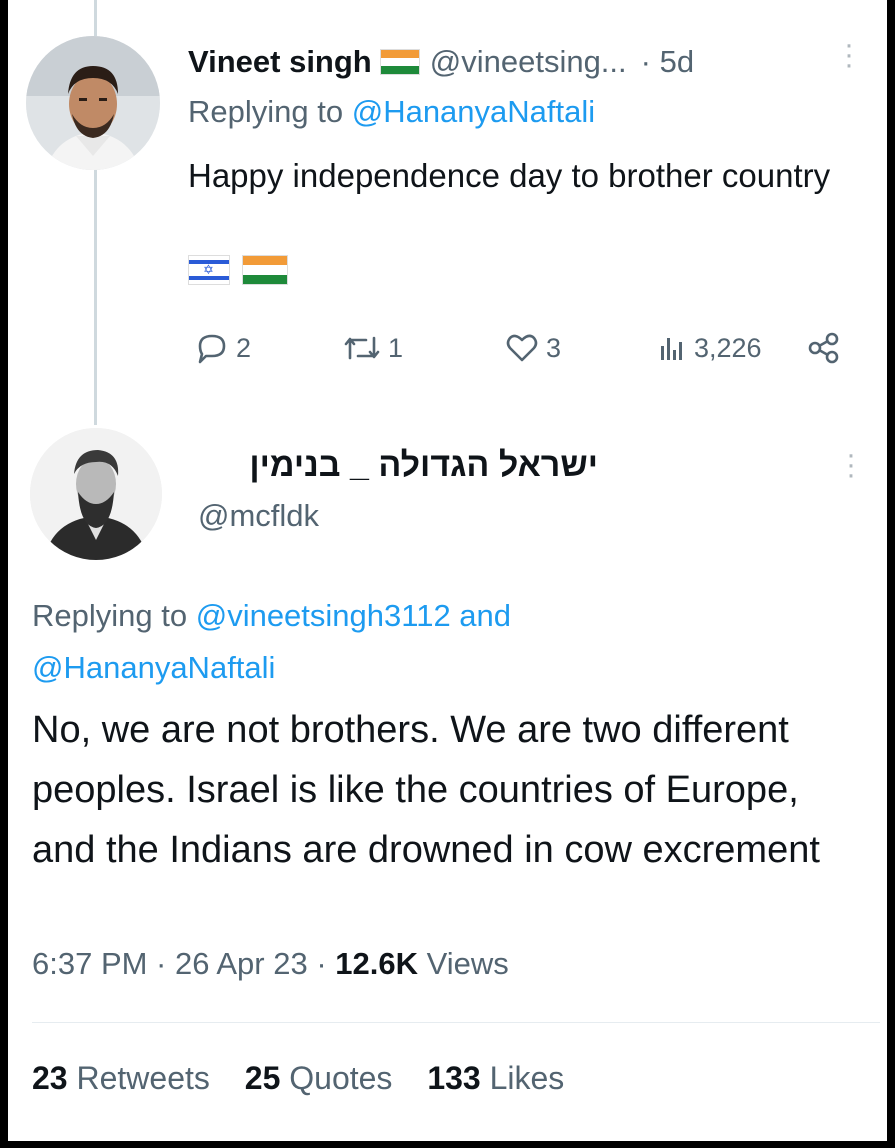  Describe the element at coordinates (209, 270) in the screenshot. I see `israel-flag-icon: ✡` at that location.